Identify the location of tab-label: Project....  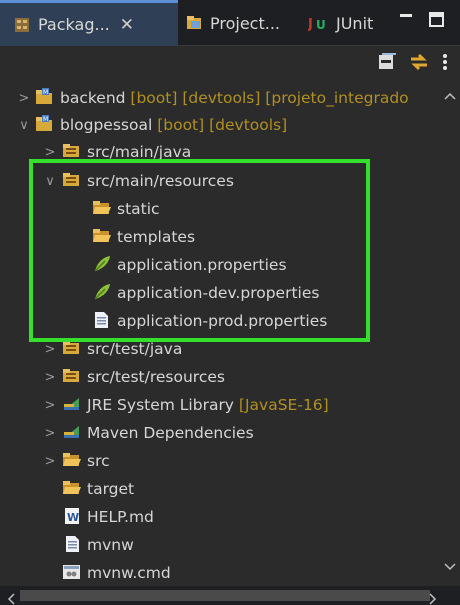
(245, 23).